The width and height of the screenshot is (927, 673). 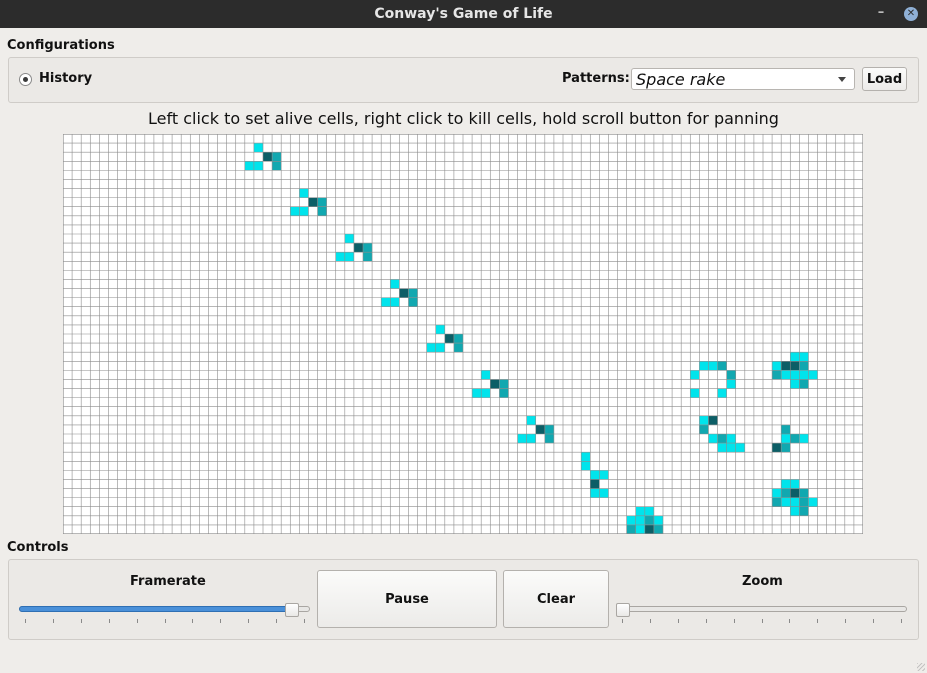 I want to click on resize-grip-icon, so click(x=921, y=667).